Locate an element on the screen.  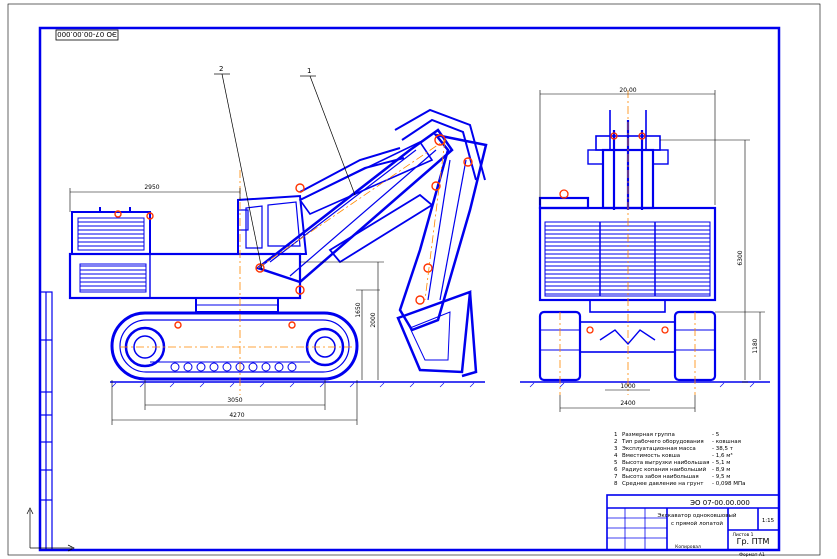
format-label: Формат А1 is located at coordinates (752, 555).